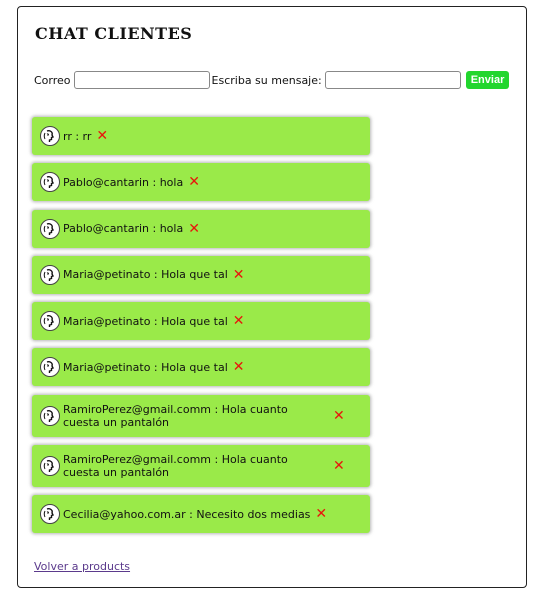  Describe the element at coordinates (82, 566) in the screenshot. I see `back-to-products-link: Volver a products` at that location.